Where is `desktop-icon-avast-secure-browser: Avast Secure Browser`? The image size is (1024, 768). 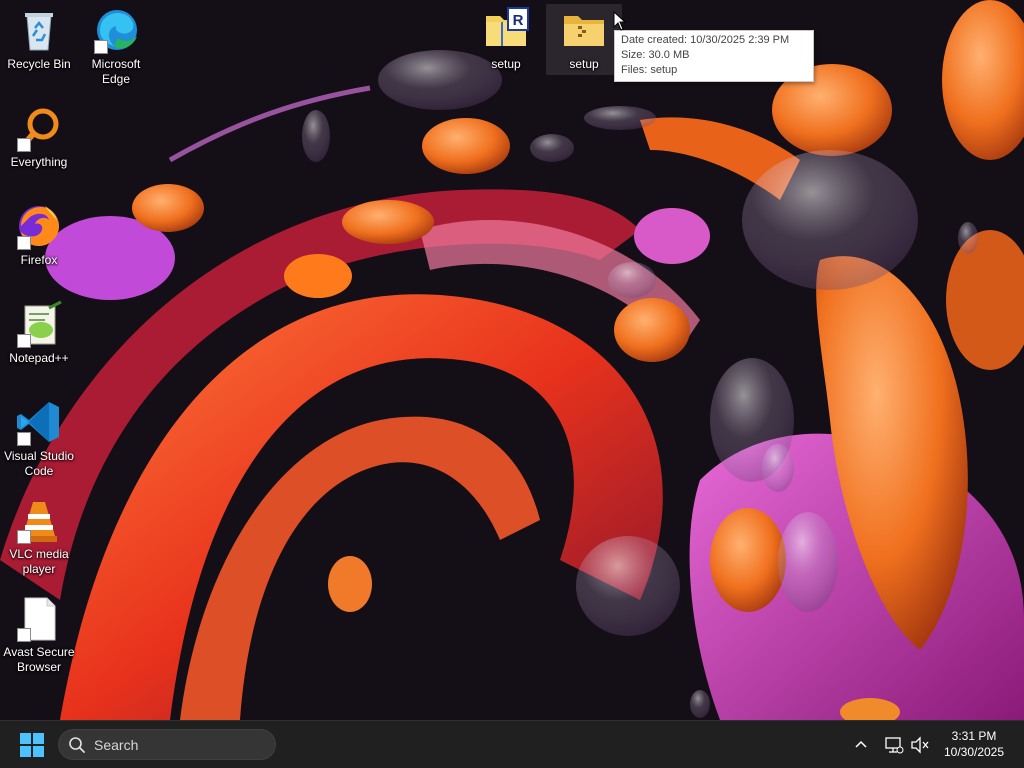 desktop-icon-avast-secure-browser: Avast Secure Browser is located at coordinates (39, 634).